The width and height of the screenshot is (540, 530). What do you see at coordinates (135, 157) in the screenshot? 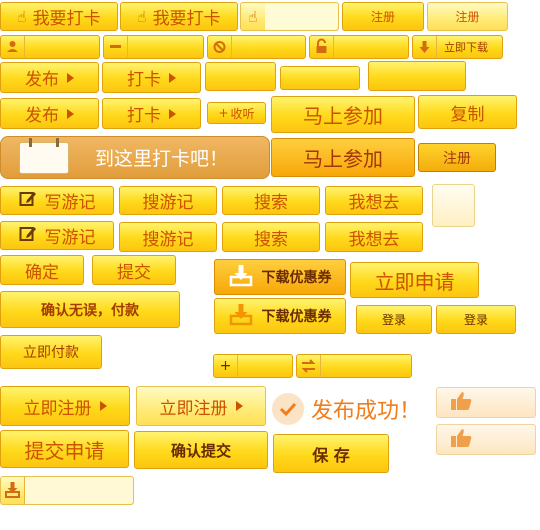
I see `checkin-here-banner: 到这里打卡吧！` at bounding box center [135, 157].